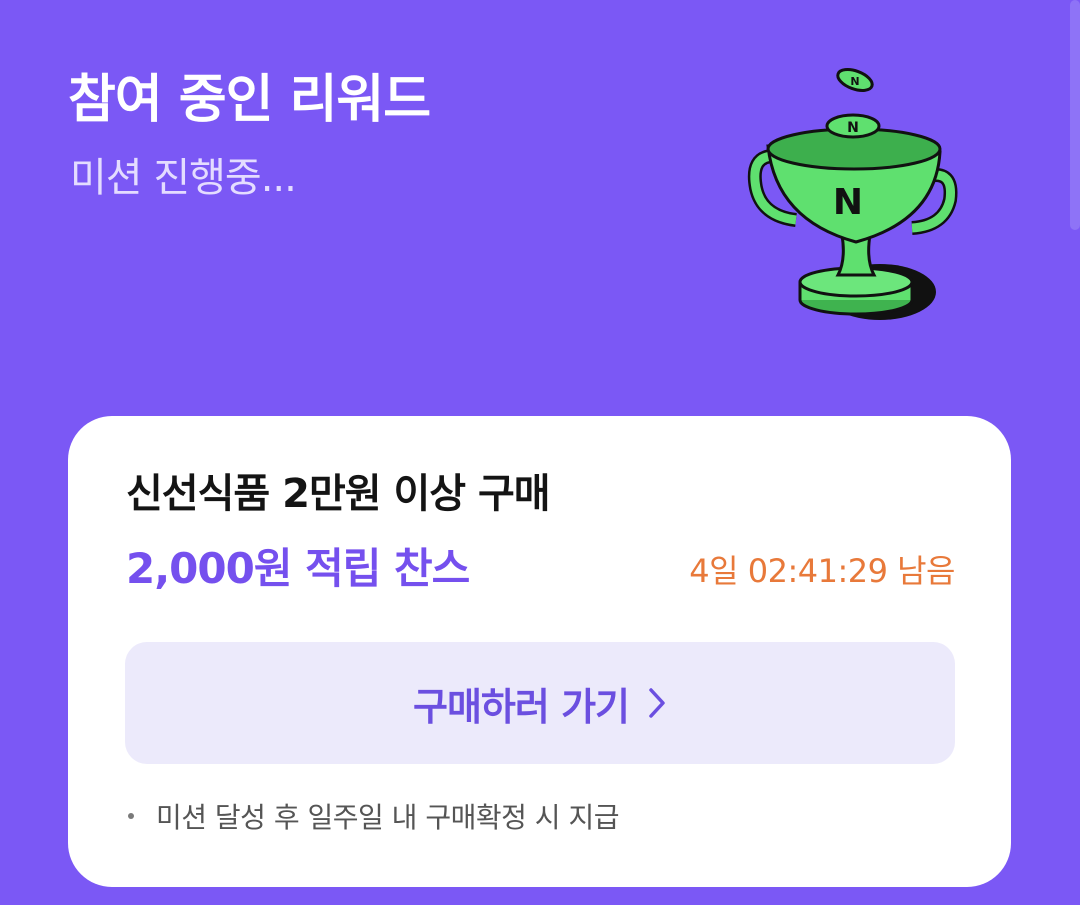 This screenshot has height=905, width=1080. Describe the element at coordinates (1075, 115) in the screenshot. I see `scrollbar` at that location.